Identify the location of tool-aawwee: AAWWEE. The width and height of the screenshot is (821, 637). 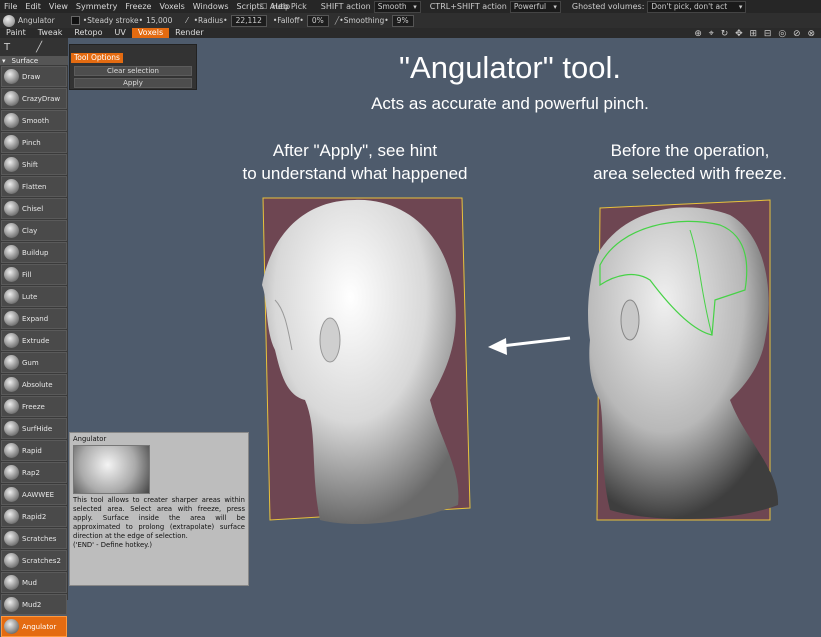
(34, 494).